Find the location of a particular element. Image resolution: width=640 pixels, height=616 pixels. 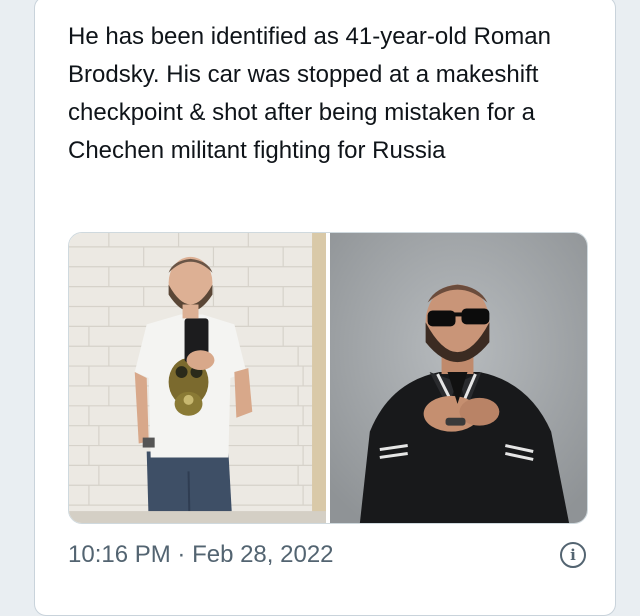

tweet-time: 10:16 PM is located at coordinates (119, 554).